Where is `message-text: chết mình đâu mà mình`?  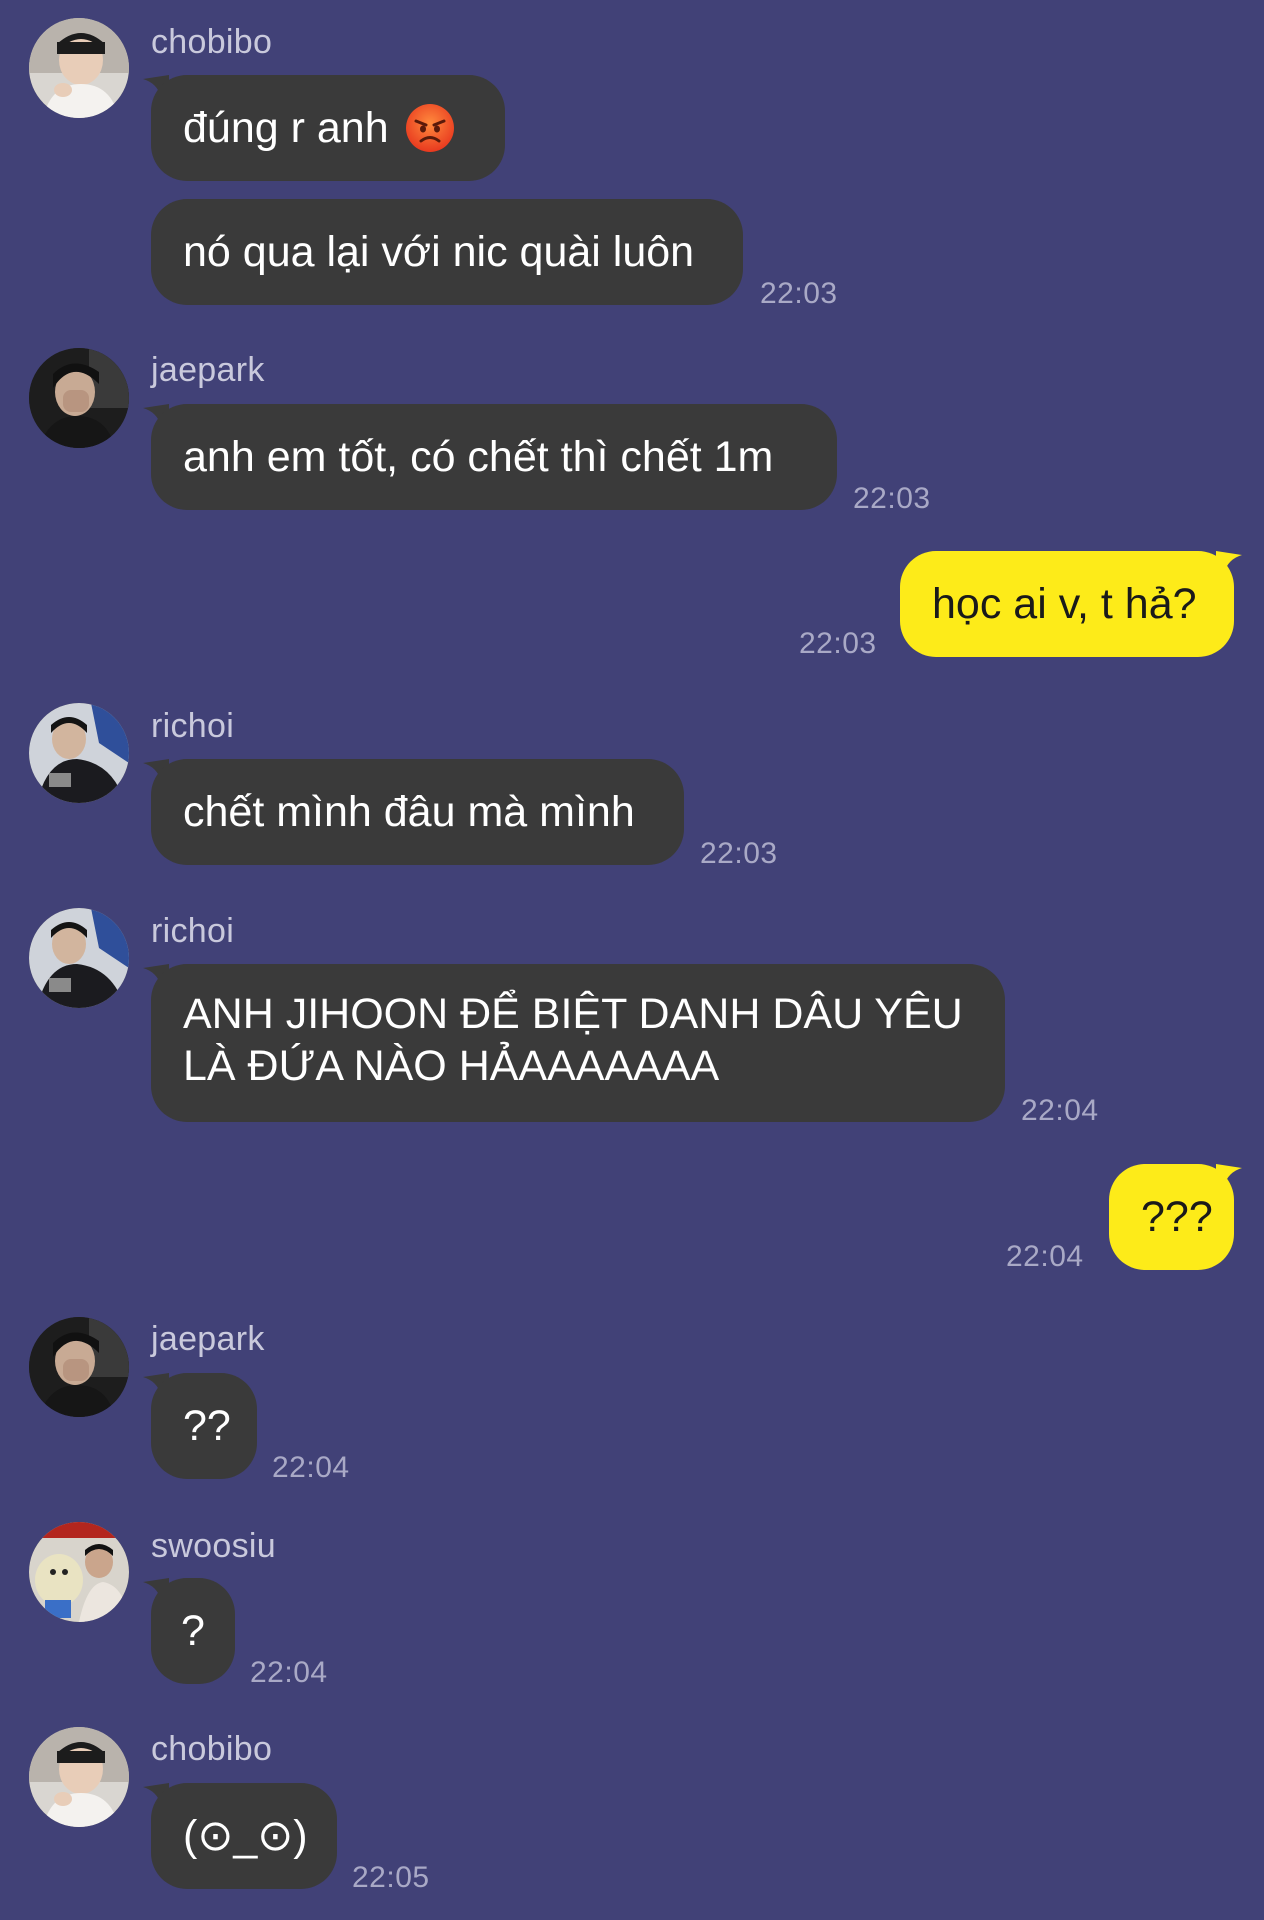
message-text: chết mình đâu mà mình is located at coordinates (409, 812).